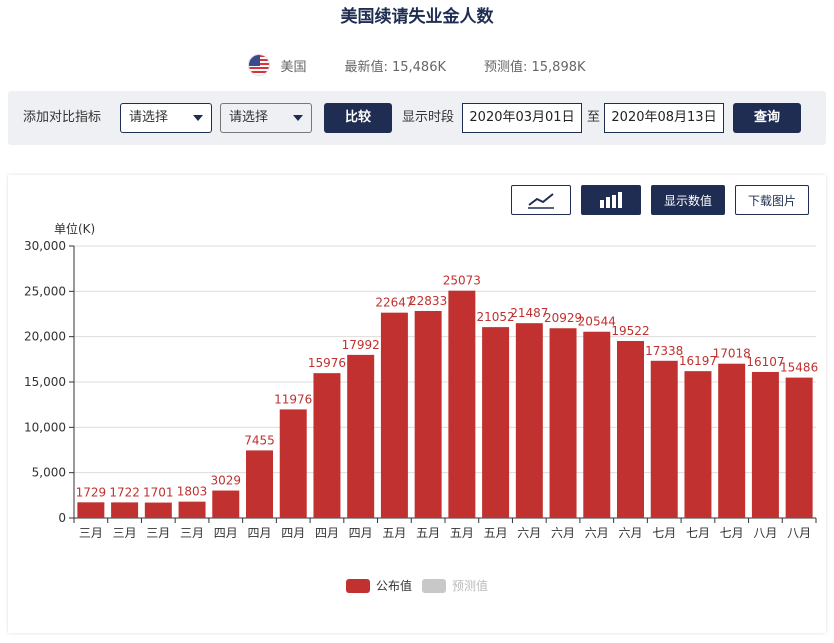 The height and width of the screenshot is (643, 834). What do you see at coordinates (428, 117) in the screenshot?
I see `period-label: 显示时段` at bounding box center [428, 117].